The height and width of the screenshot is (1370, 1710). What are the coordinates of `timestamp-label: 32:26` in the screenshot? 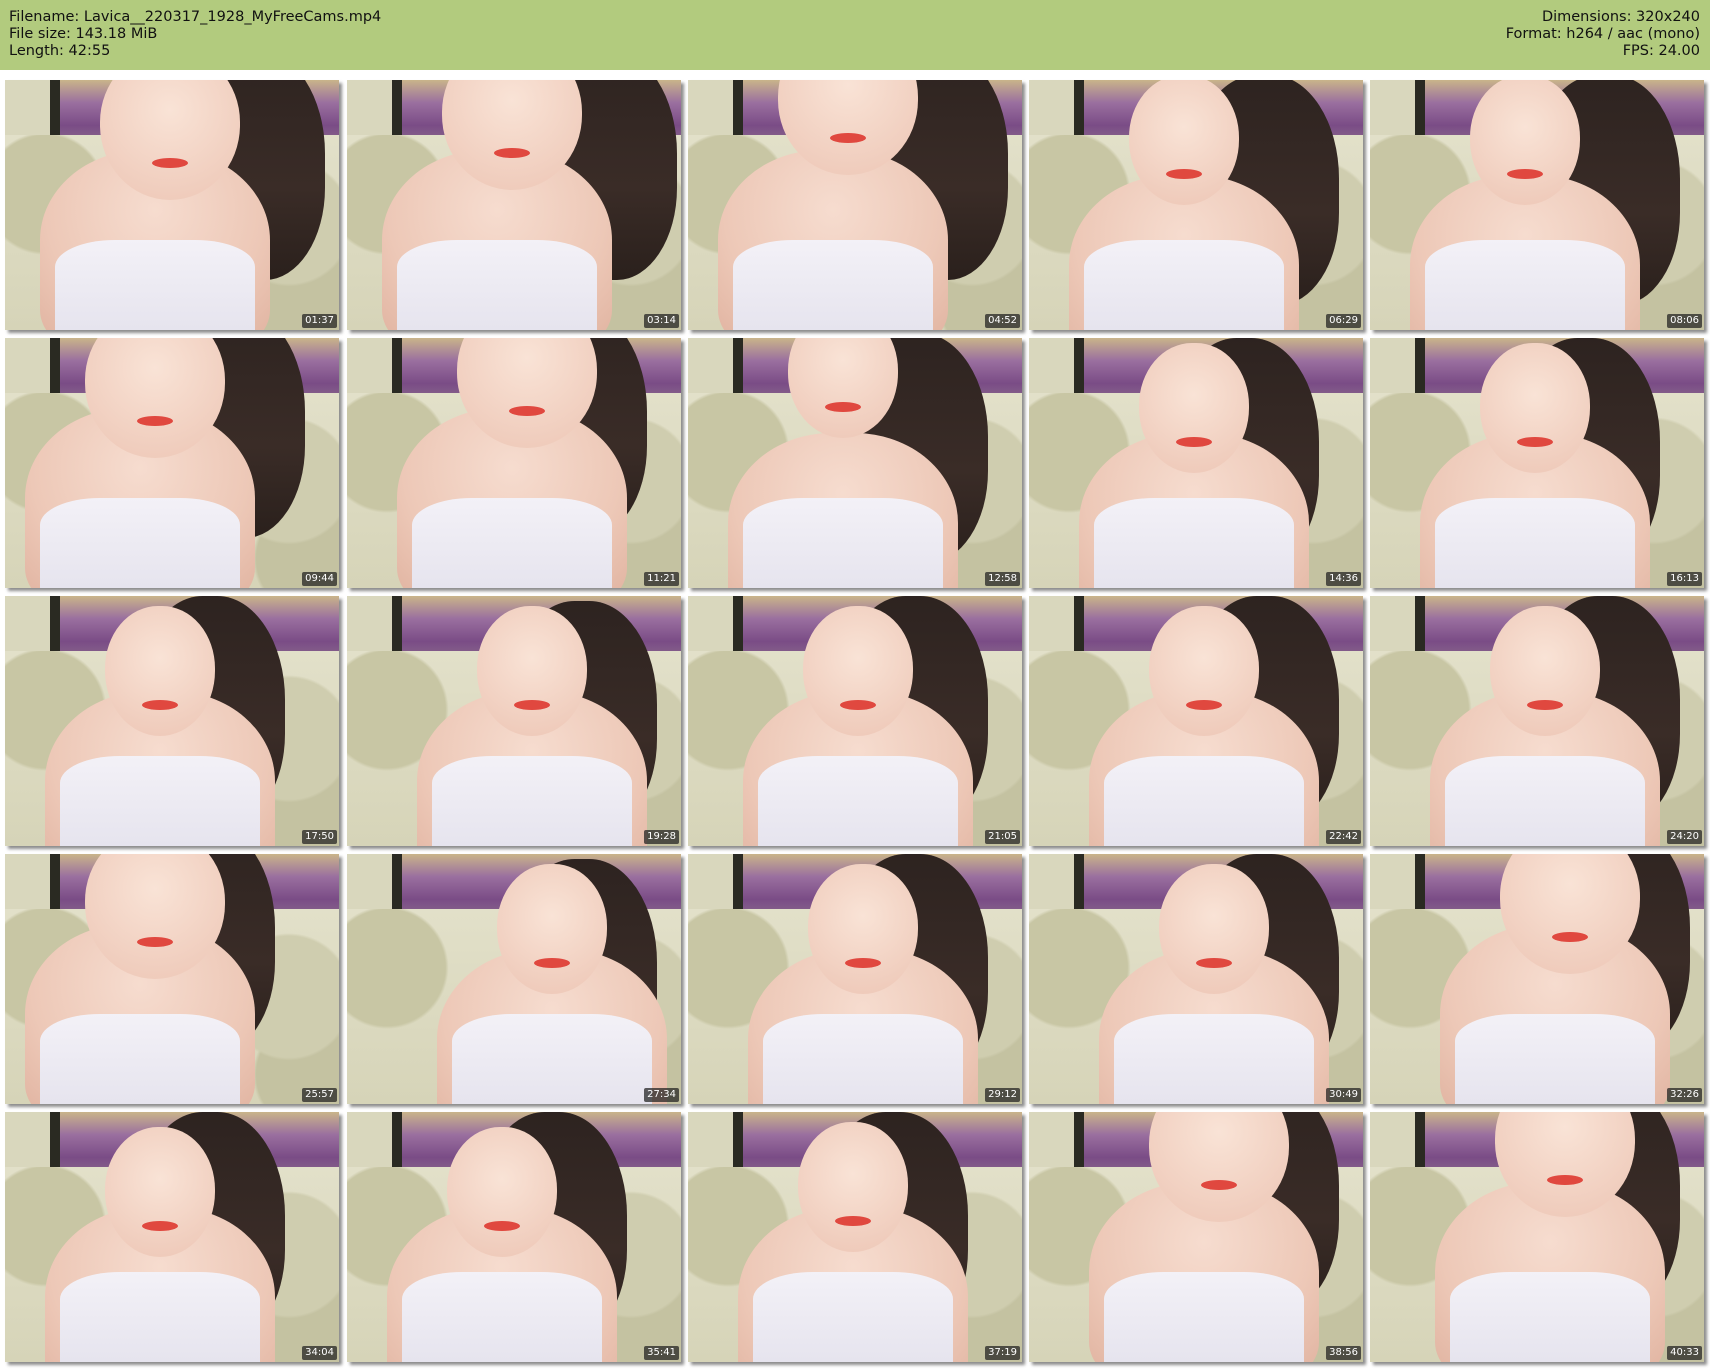 It's located at (1684, 1095).